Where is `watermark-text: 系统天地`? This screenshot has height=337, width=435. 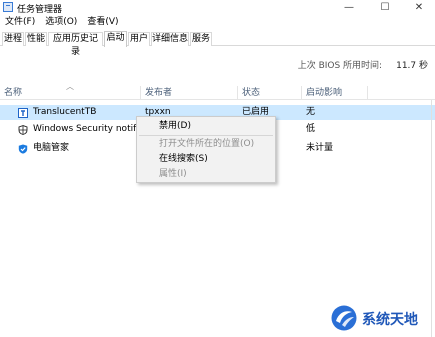
watermark-text: 系统天地 is located at coordinates (390, 320).